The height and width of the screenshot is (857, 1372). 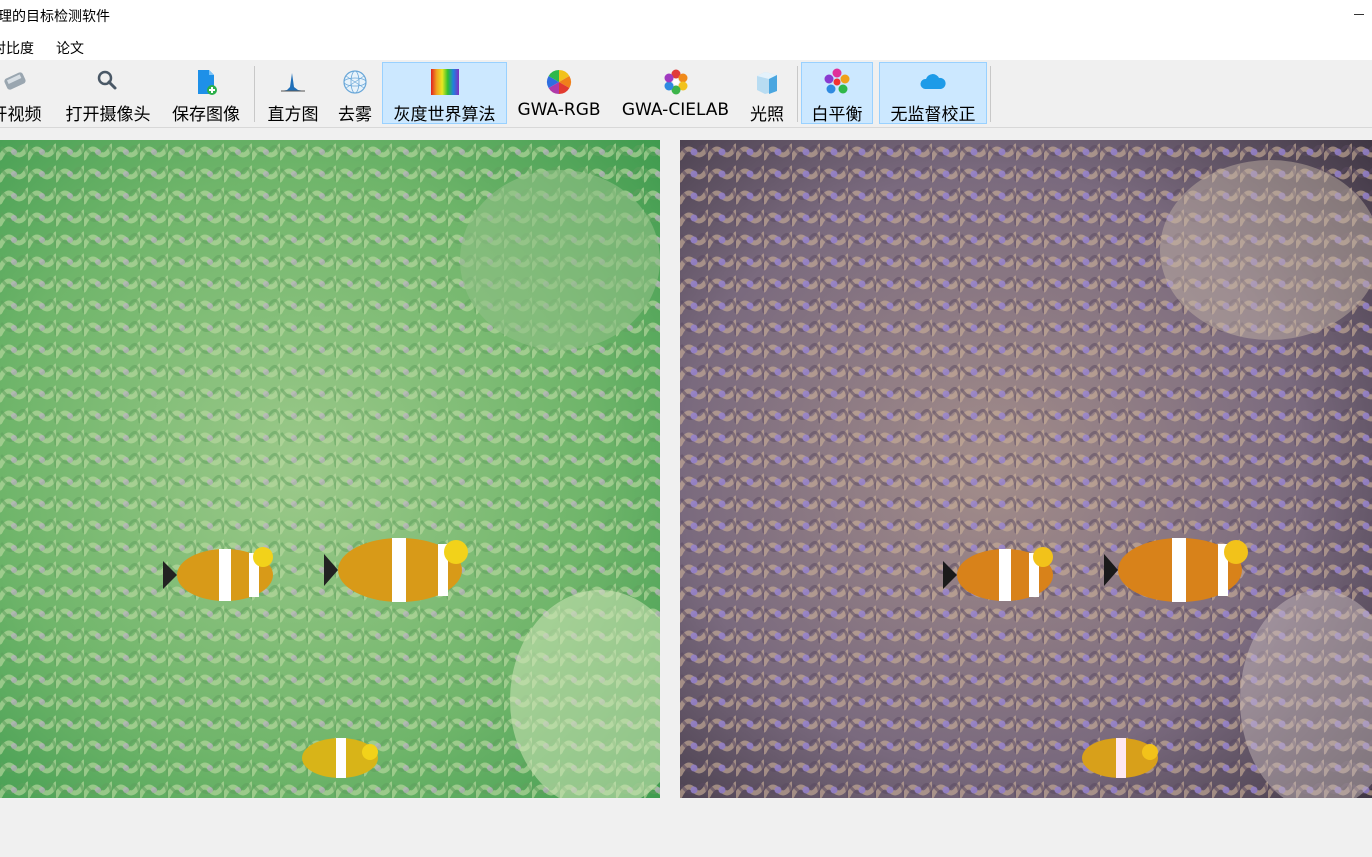 I want to click on video-icon, so click(x=16, y=82).